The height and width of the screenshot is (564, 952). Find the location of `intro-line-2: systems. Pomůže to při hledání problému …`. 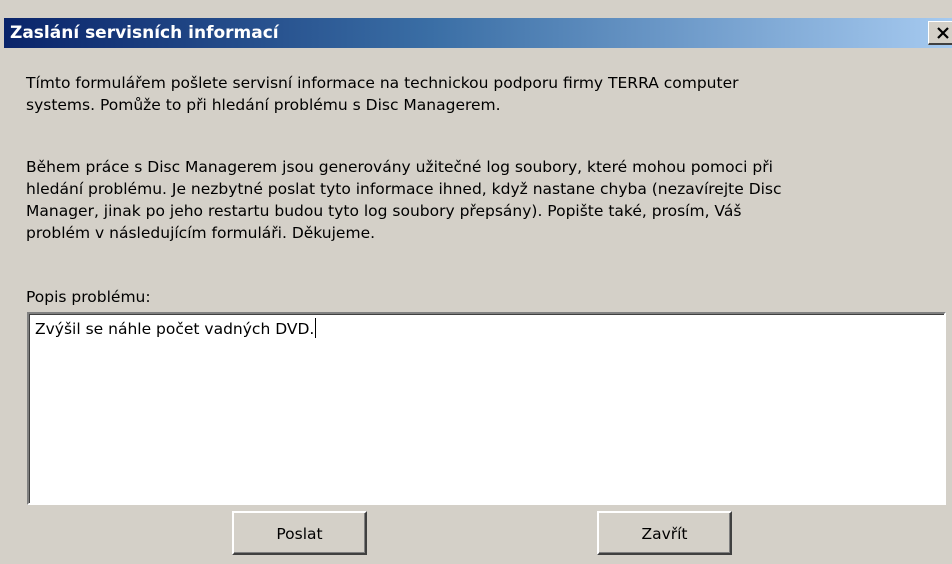

intro-line-2: systems. Pomůže to při hledání problému … is located at coordinates (263, 105).